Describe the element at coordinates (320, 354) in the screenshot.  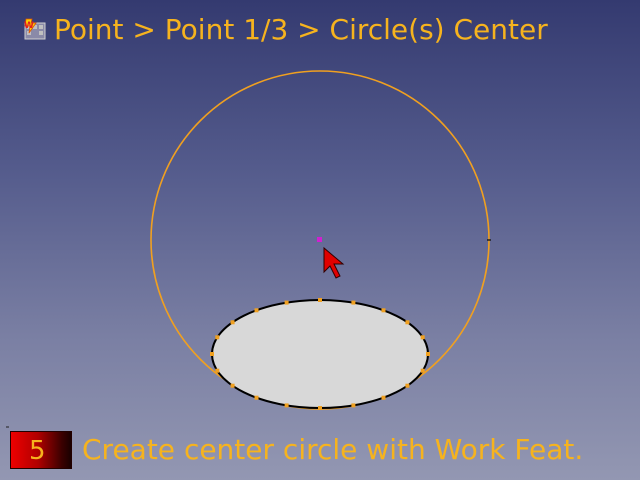
I see `sketch-ellipse` at that location.